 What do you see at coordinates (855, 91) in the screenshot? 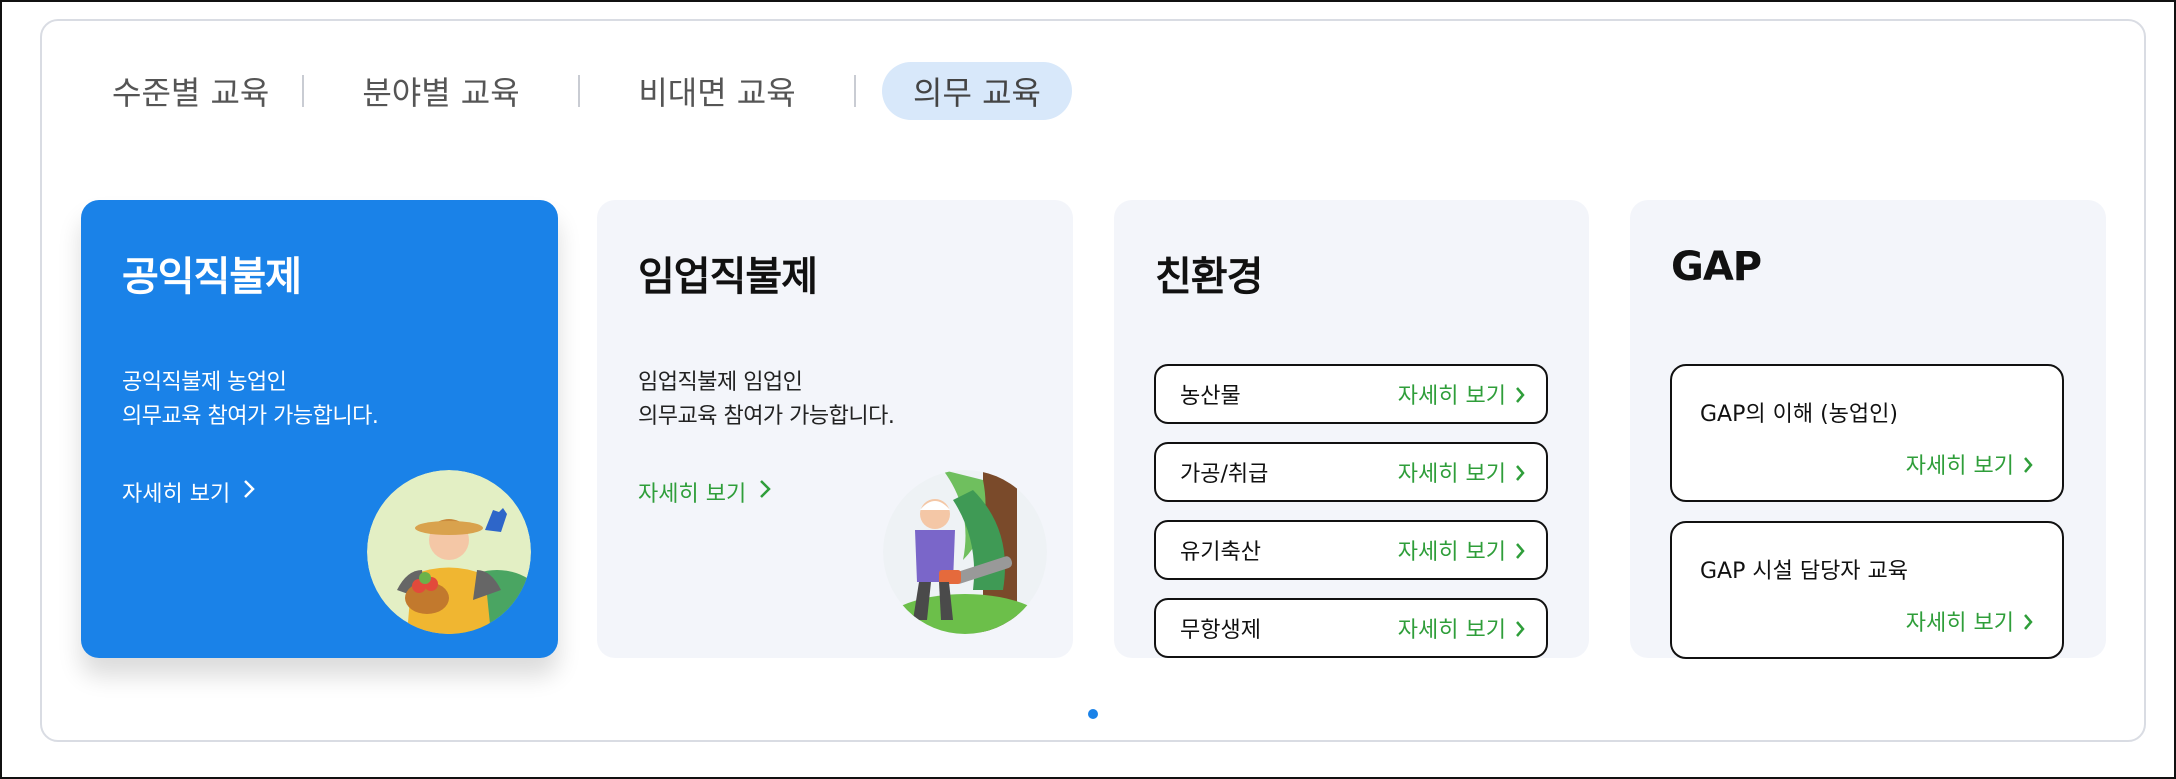
I see `tab-divider` at bounding box center [855, 91].